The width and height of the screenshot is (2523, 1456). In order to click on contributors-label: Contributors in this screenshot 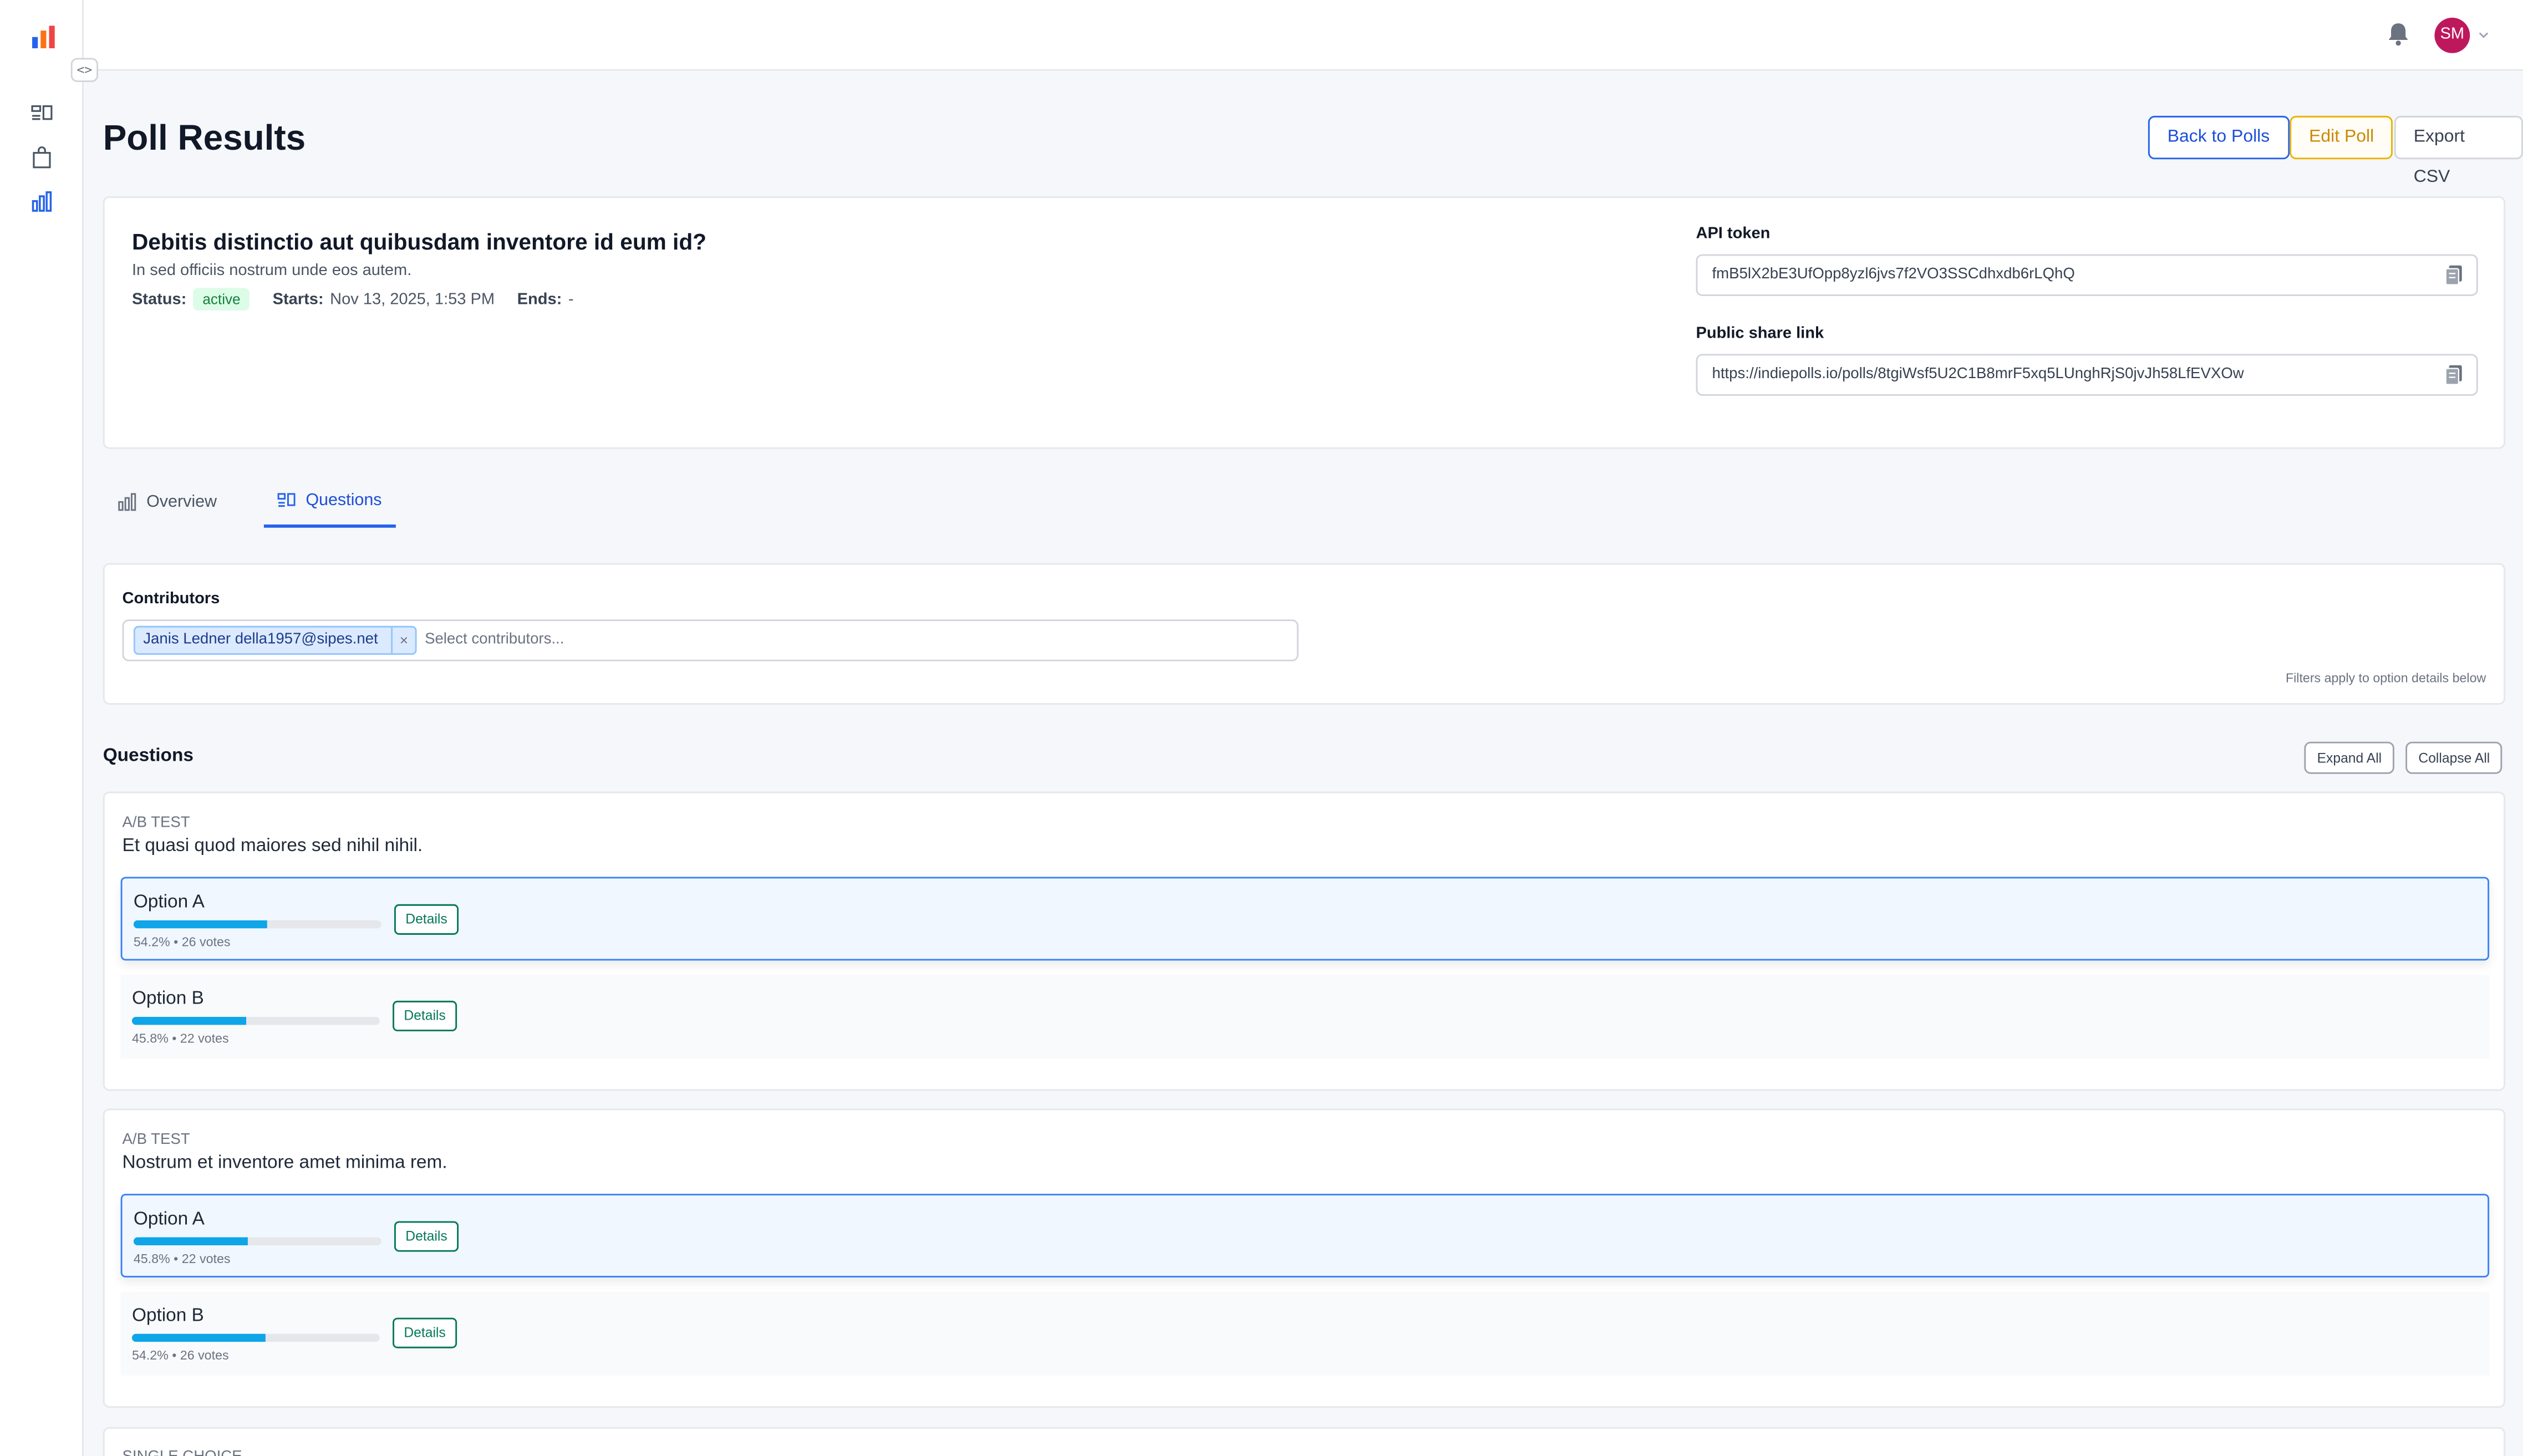, I will do `click(171, 599)`.